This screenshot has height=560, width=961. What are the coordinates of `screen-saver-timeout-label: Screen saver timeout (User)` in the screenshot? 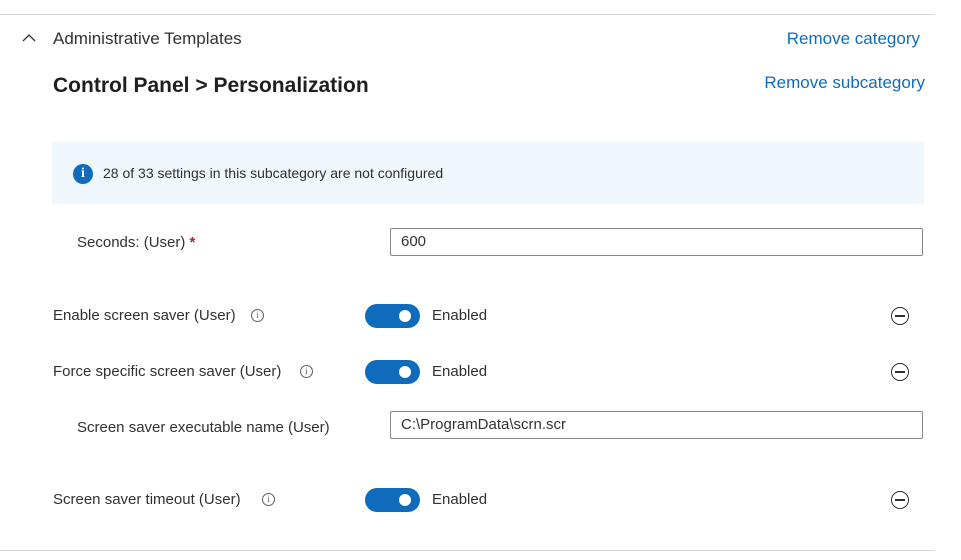 It's located at (147, 499).